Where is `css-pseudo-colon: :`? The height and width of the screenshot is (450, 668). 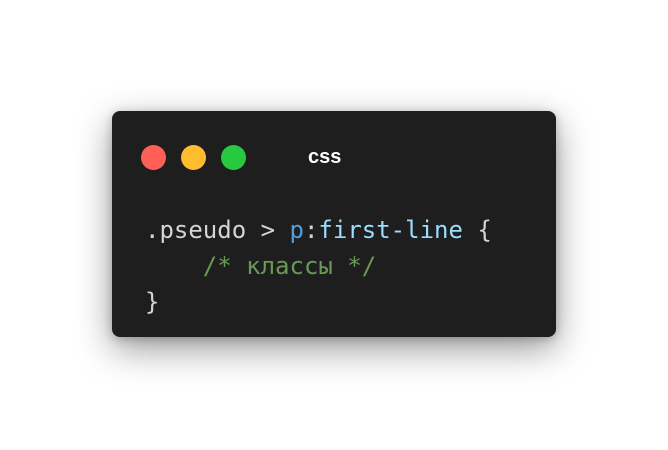
css-pseudo-colon: : is located at coordinates (311, 230).